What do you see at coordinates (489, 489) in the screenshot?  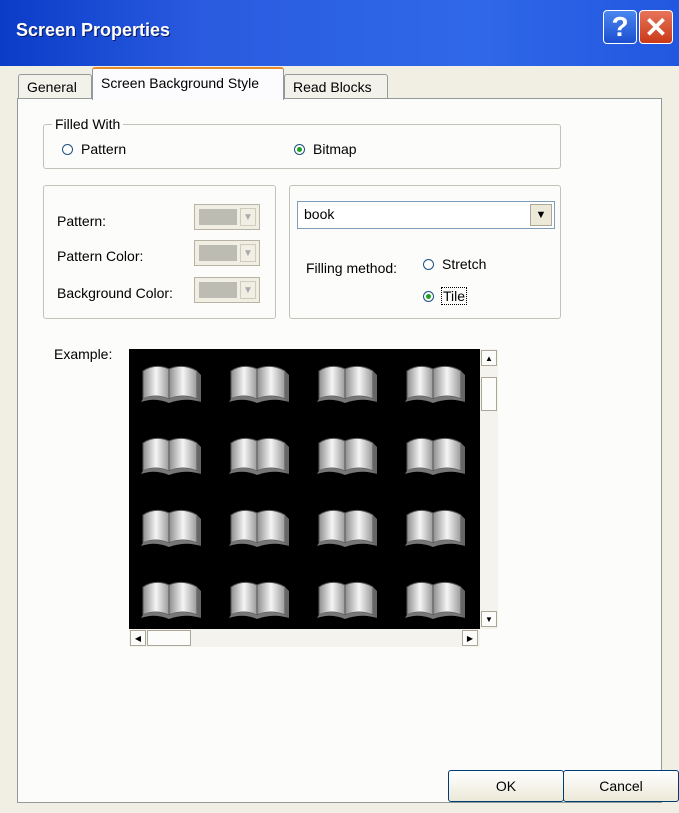 I see `example-vertical-scrollbar: ▲ ▼` at bounding box center [489, 489].